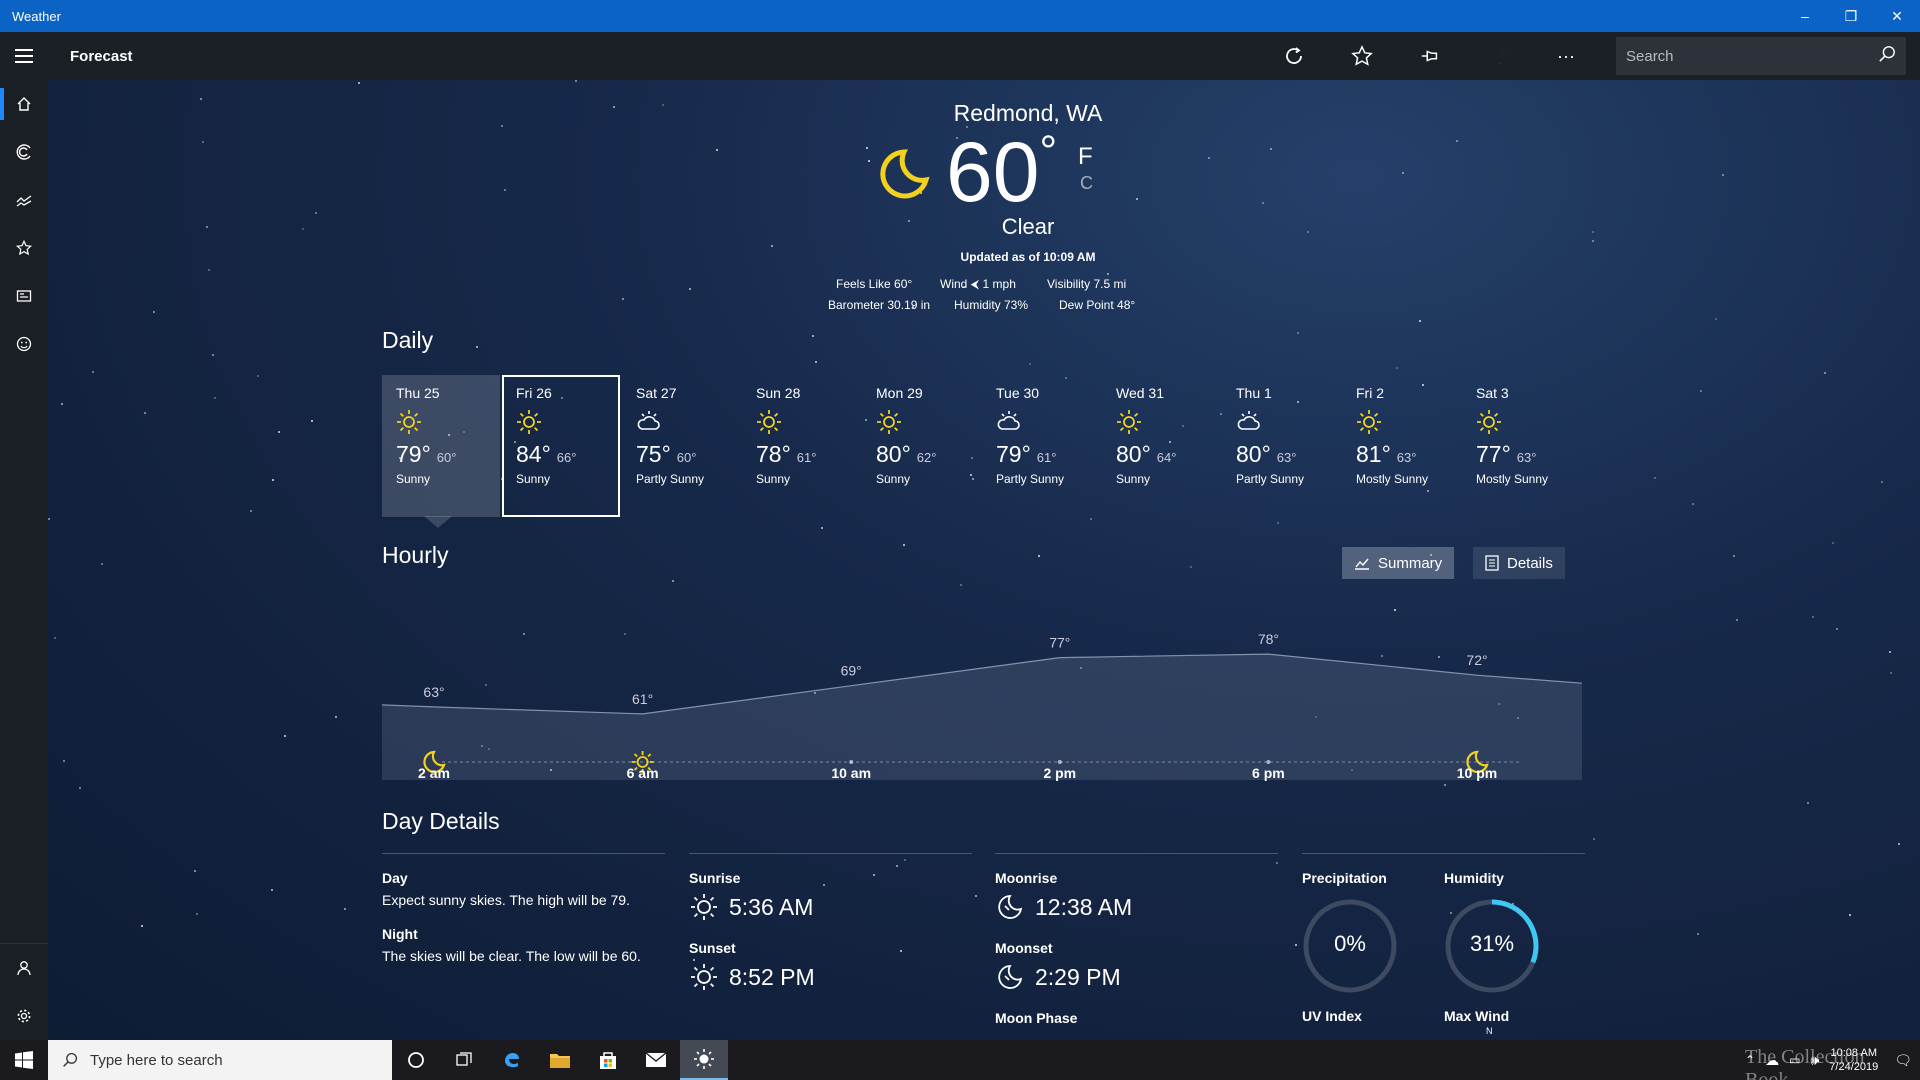 The image size is (1920, 1080). Describe the element at coordinates (1752, 56) in the screenshot. I see `search-input` at that location.